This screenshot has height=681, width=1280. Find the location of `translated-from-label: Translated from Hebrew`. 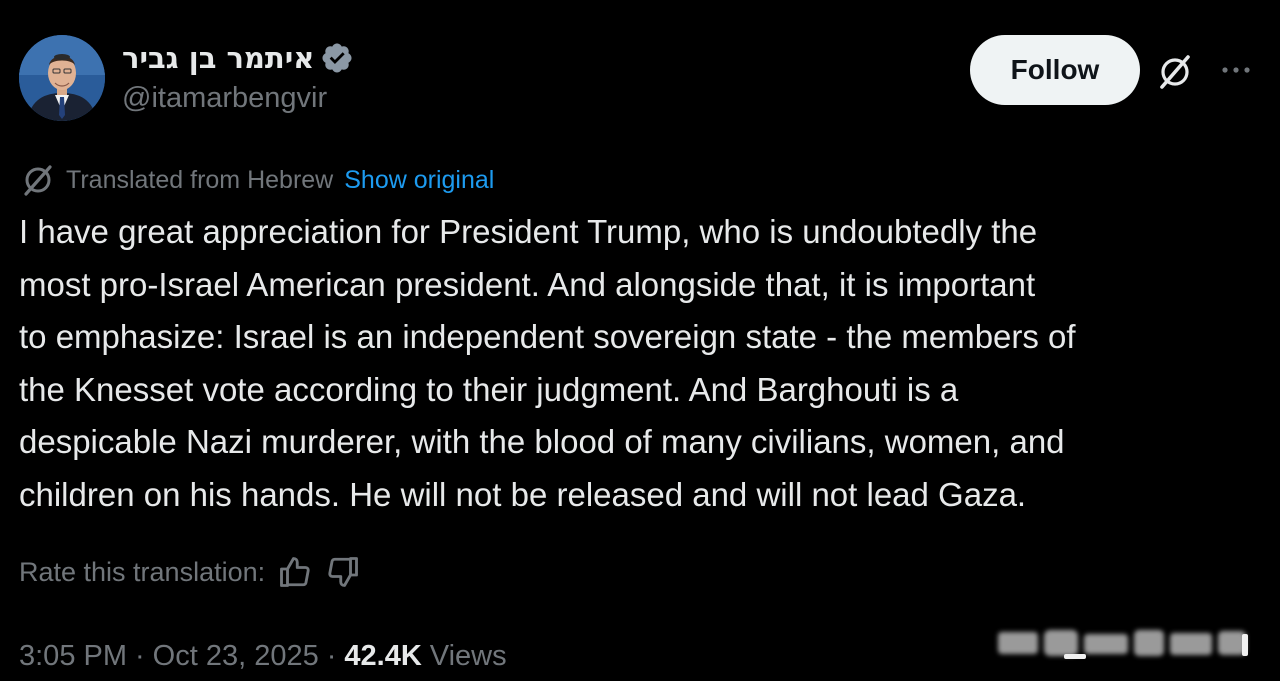

translated-from-label: Translated from Hebrew is located at coordinates (200, 179).